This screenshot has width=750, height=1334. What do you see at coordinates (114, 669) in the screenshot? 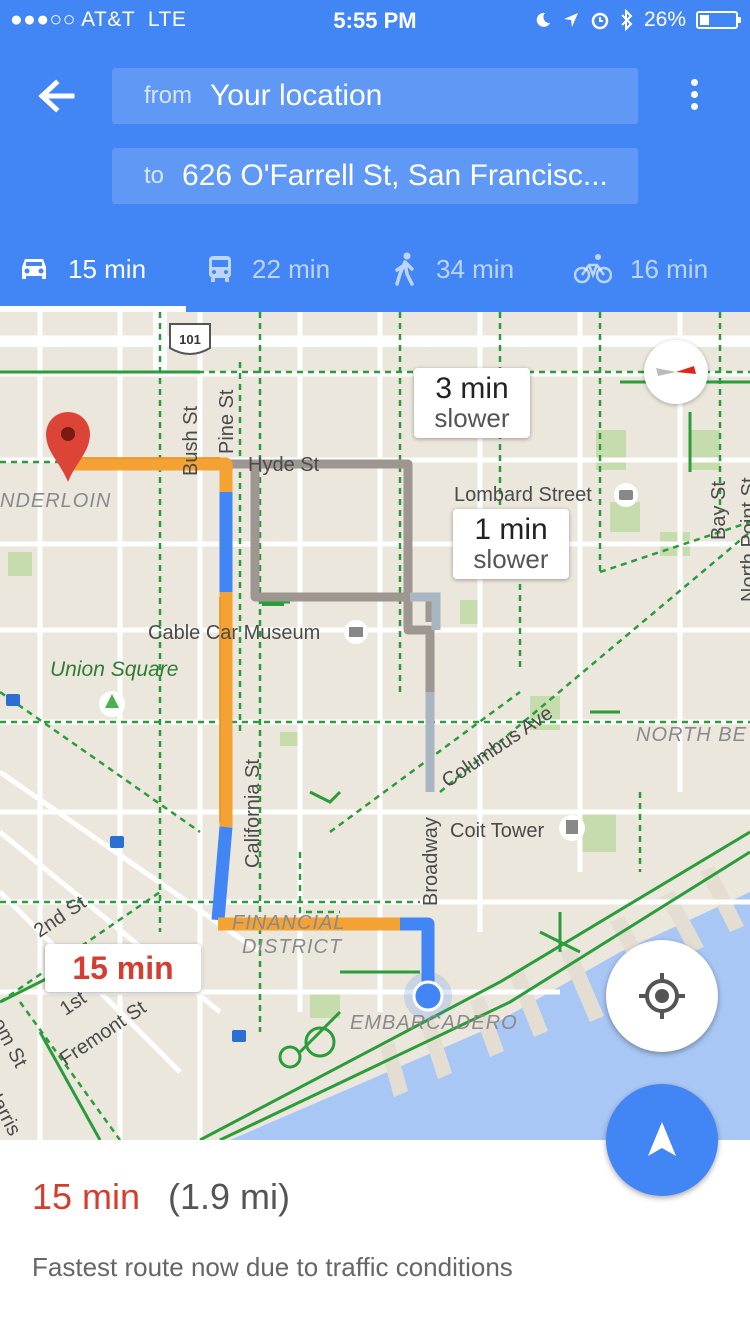
I see `park-label-union-square: Union Square` at bounding box center [114, 669].